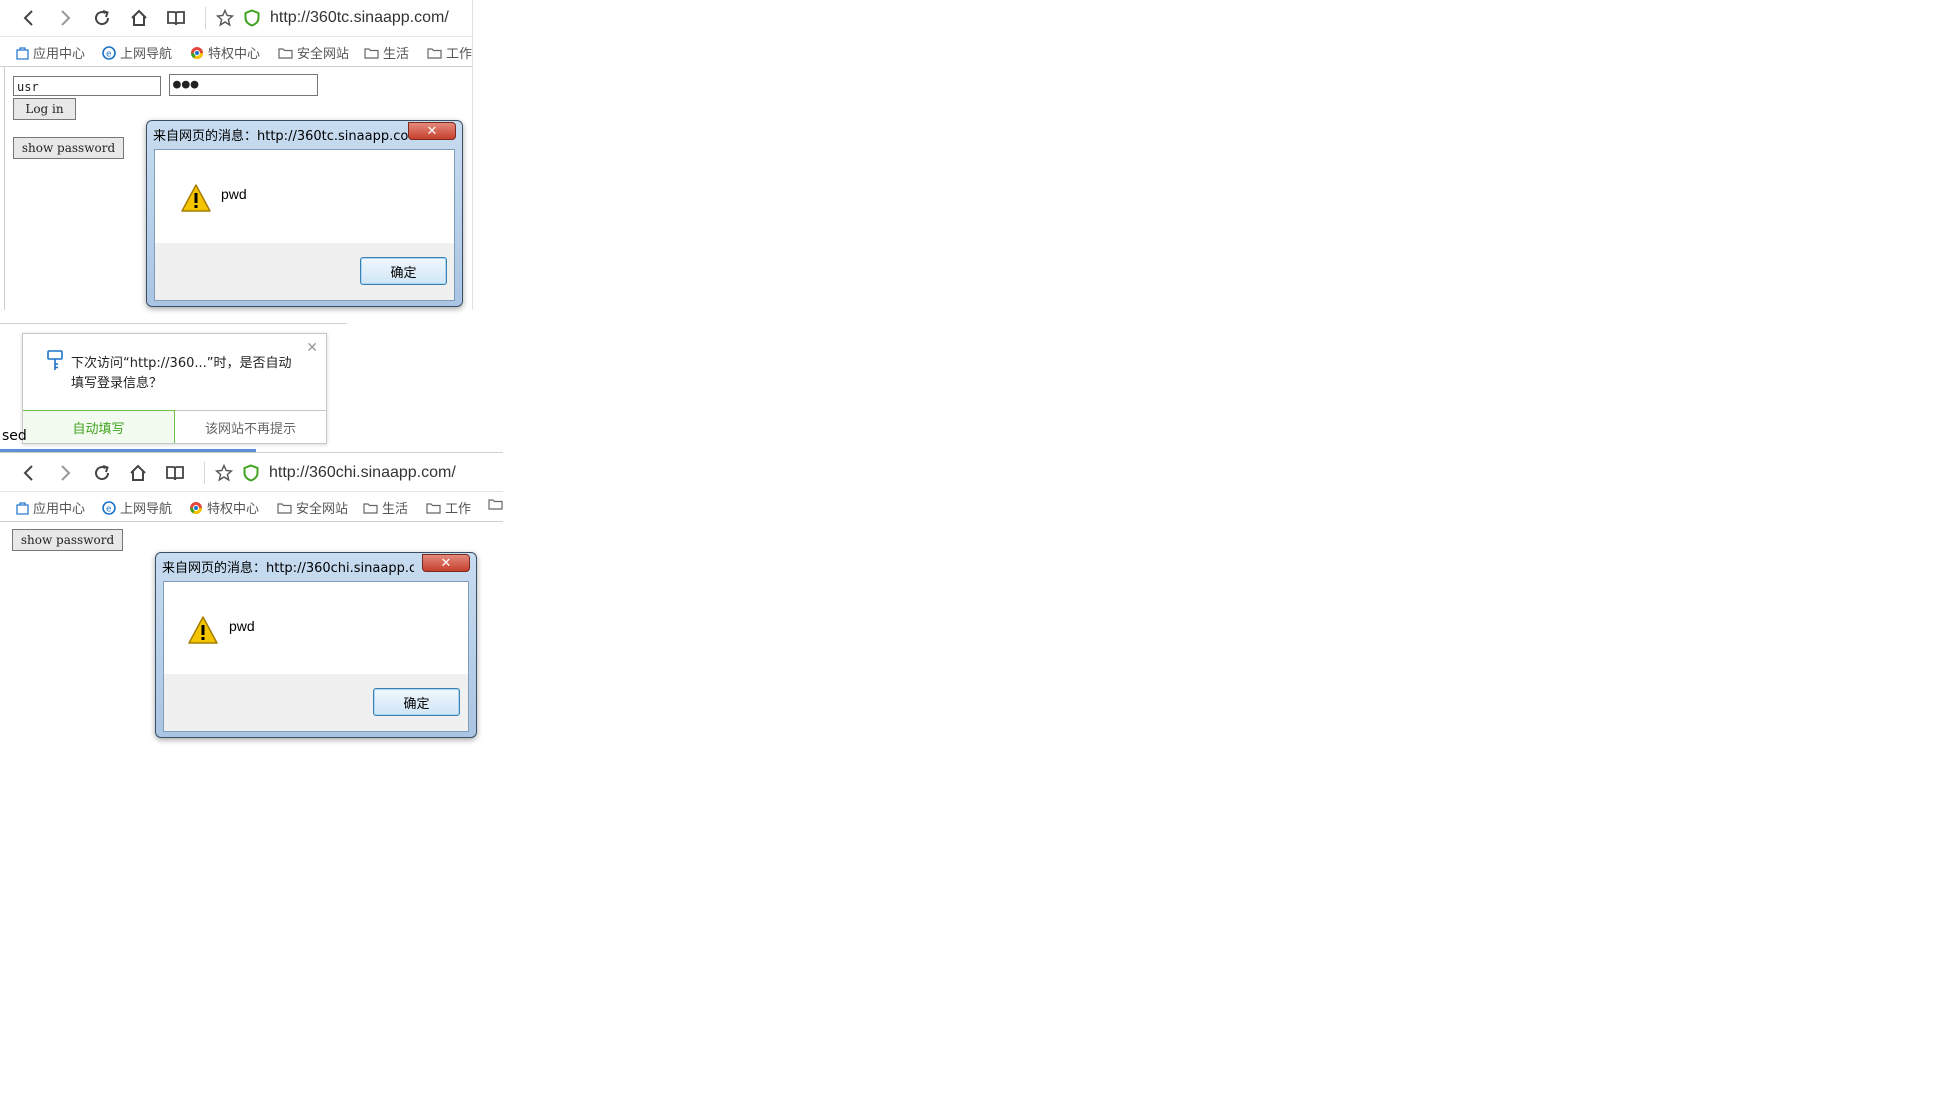  What do you see at coordinates (359, 18) in the screenshot?
I see `address-bar: http://360tc.sinaapp.com/` at bounding box center [359, 18].